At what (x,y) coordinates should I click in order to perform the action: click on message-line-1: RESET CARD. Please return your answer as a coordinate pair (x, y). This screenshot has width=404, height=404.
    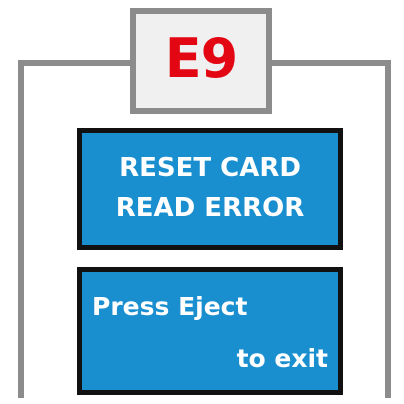
    Looking at the image, I should click on (210, 168).